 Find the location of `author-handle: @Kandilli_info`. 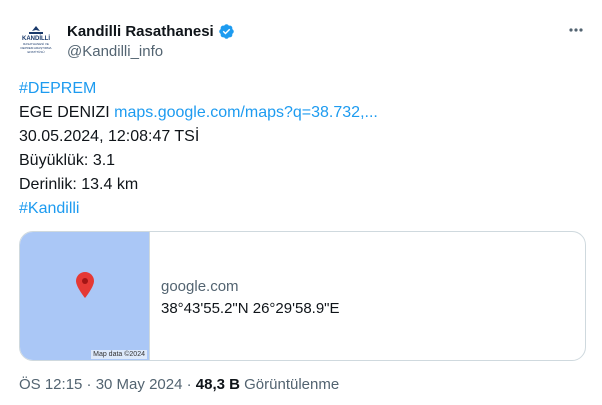

author-handle: @Kandilli_info is located at coordinates (115, 51).